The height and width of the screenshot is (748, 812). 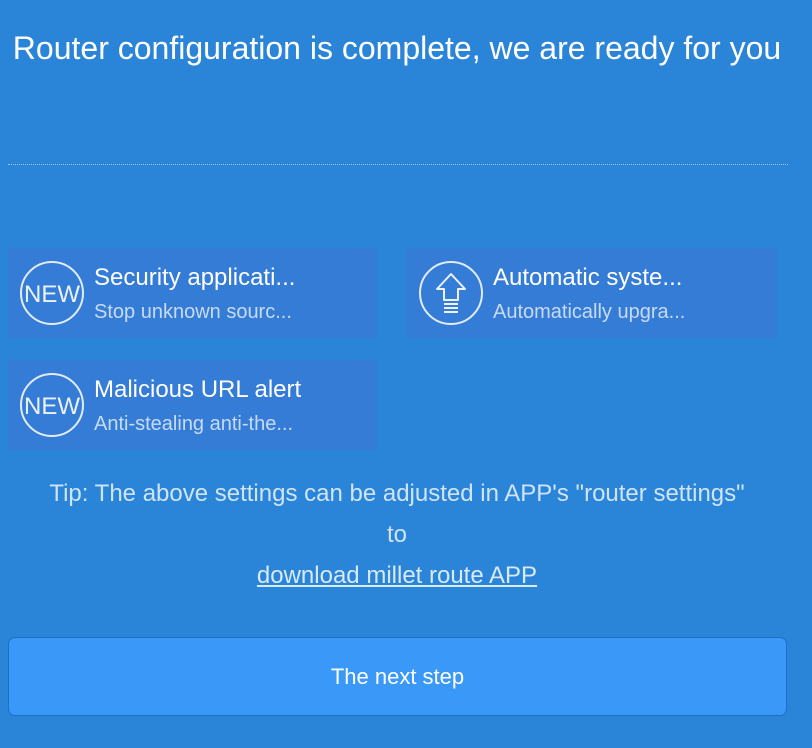 I want to click on next-step-button: The next step, so click(x=397, y=676).